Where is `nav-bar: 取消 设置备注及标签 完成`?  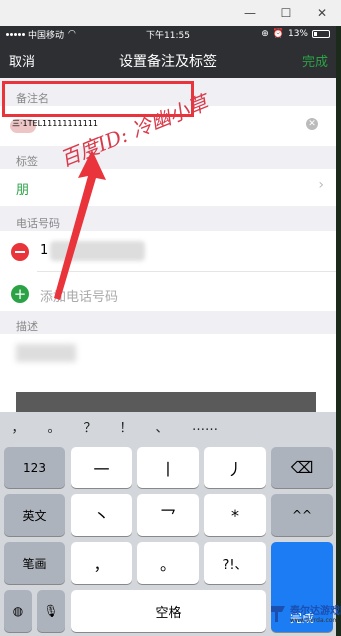 nav-bar: 取消 设置备注及标签 完成 is located at coordinates (168, 60).